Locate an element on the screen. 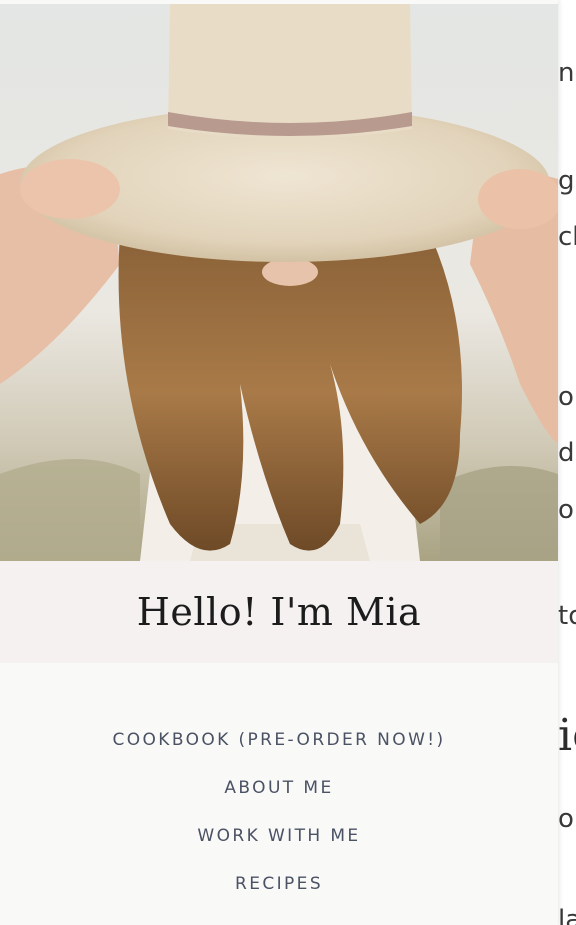 This screenshot has width=576, height=925. title-band: Hello! I'm Mia is located at coordinates (279, 612).